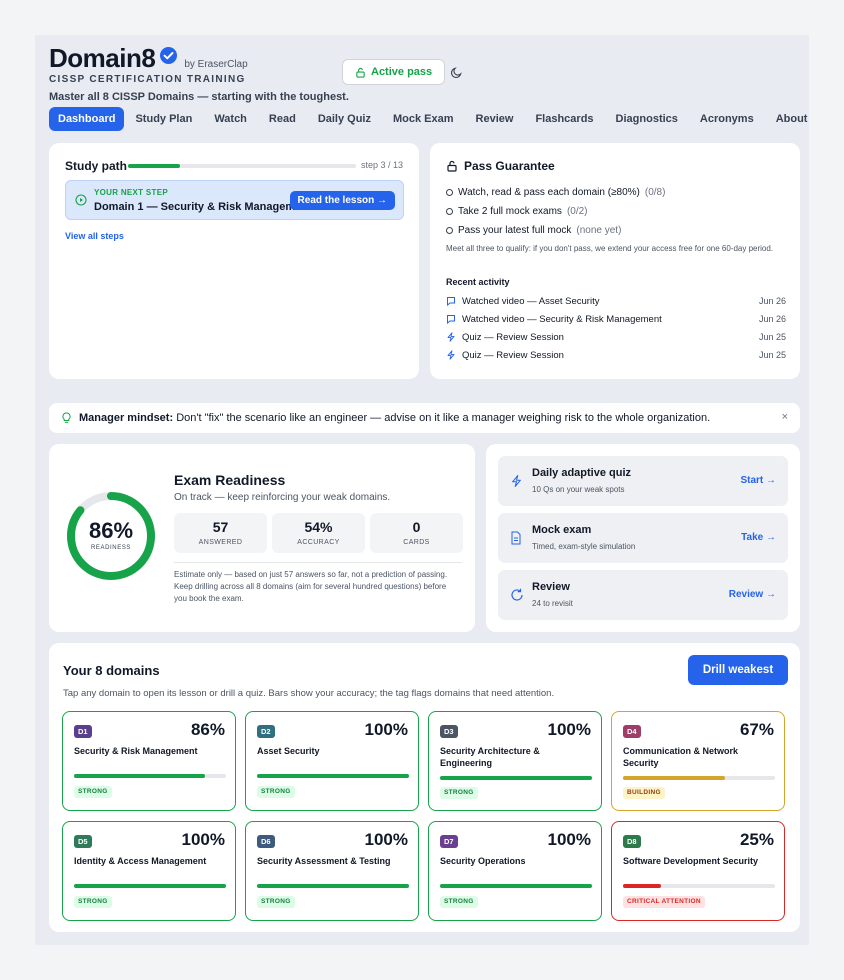 The width and height of the screenshot is (844, 980). I want to click on domain-card-d1: D1 86% Security & Risk Management STRONG, so click(149, 761).